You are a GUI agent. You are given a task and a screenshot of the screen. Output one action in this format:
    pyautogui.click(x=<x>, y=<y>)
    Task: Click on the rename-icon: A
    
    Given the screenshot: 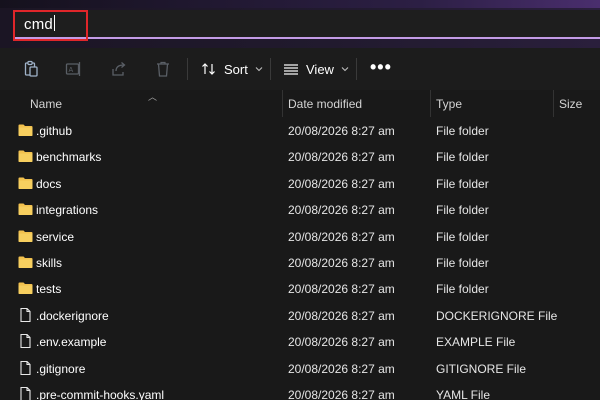 What is the action you would take?
    pyautogui.click(x=74, y=69)
    